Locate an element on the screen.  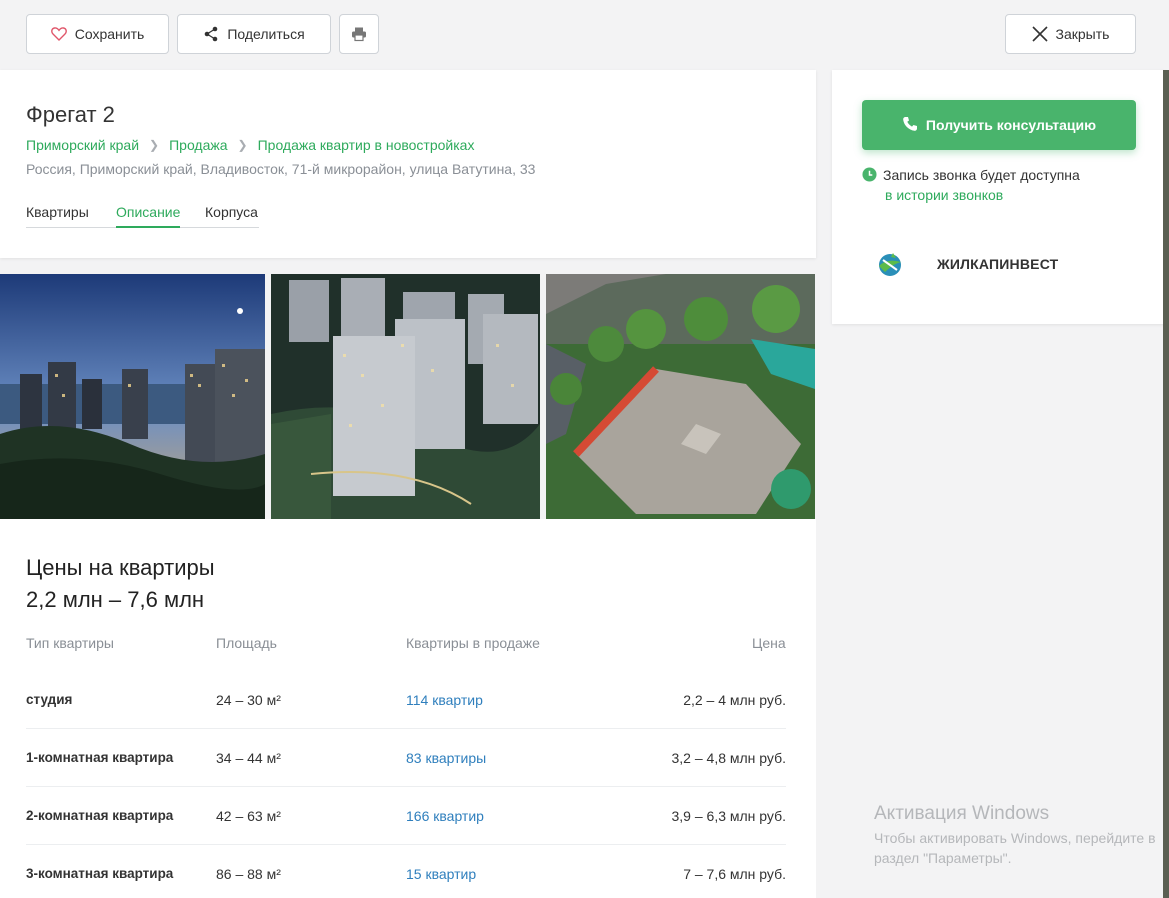
column-header-price: Цена is located at coordinates (769, 643).